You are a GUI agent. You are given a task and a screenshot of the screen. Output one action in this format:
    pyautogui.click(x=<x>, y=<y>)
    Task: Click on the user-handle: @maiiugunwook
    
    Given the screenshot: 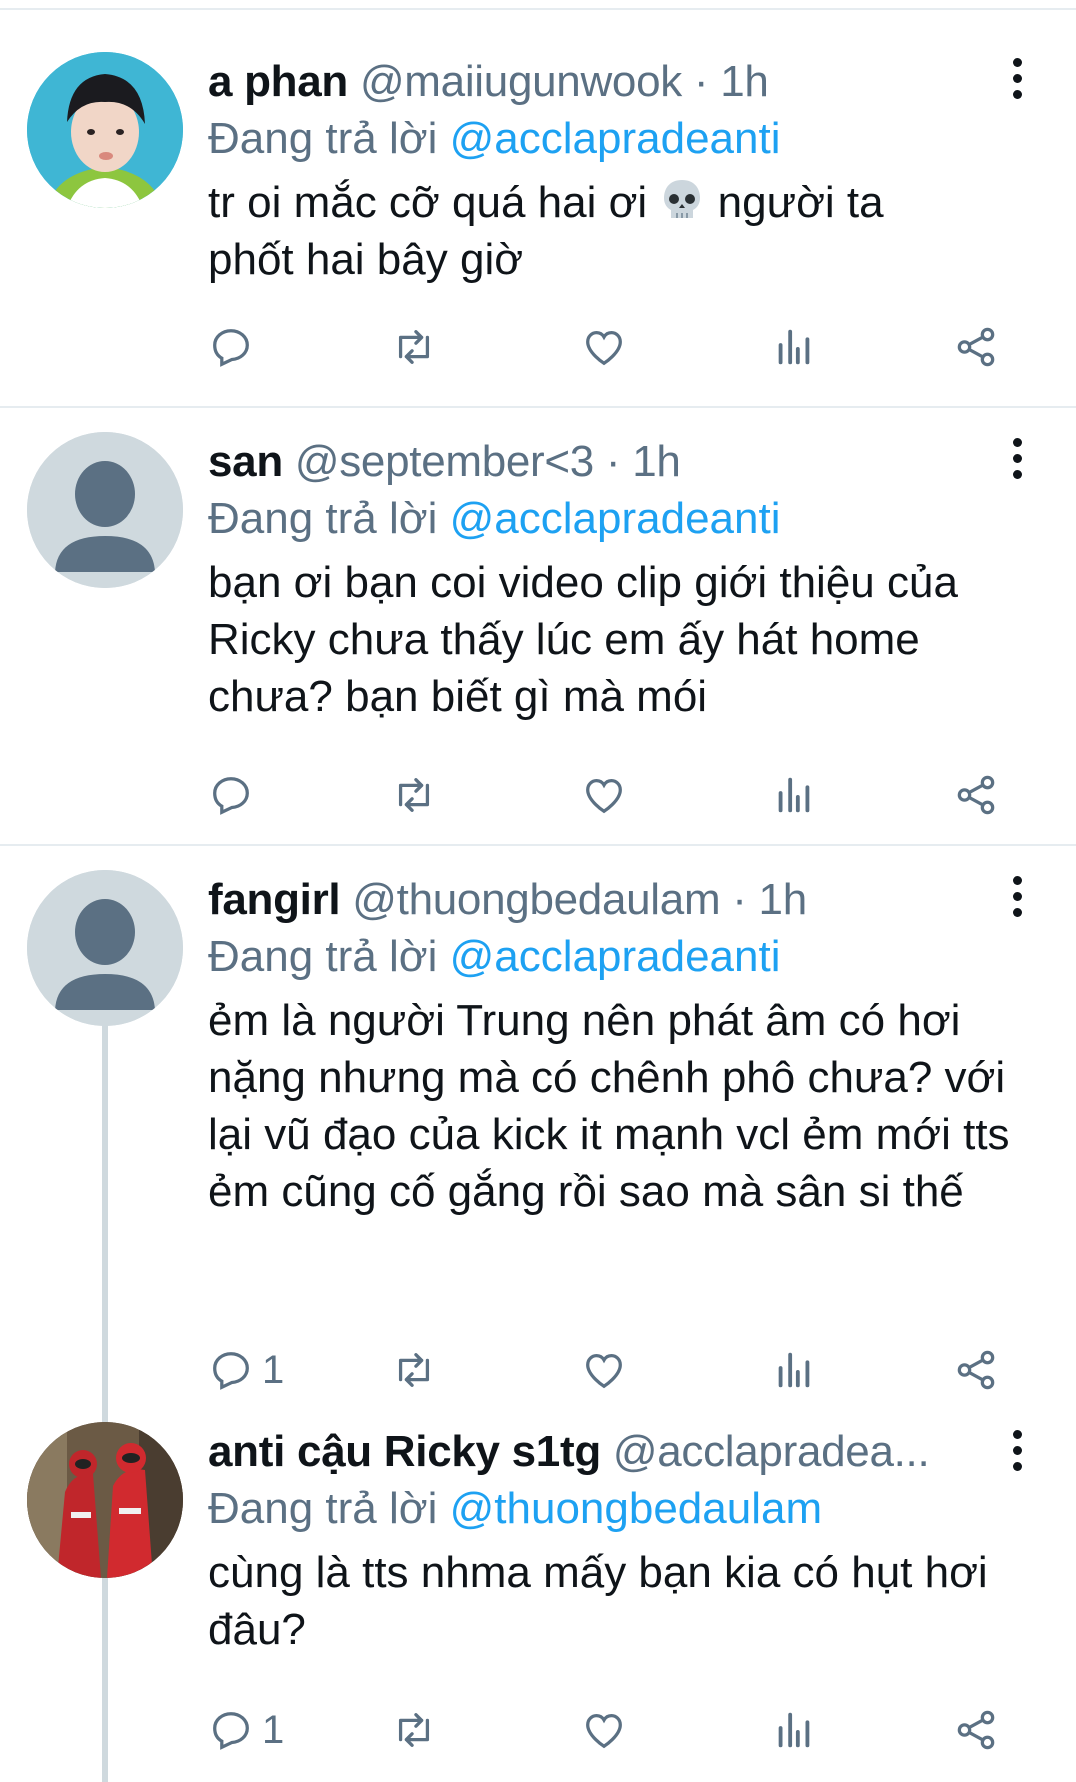 What is the action you would take?
    pyautogui.click(x=521, y=81)
    